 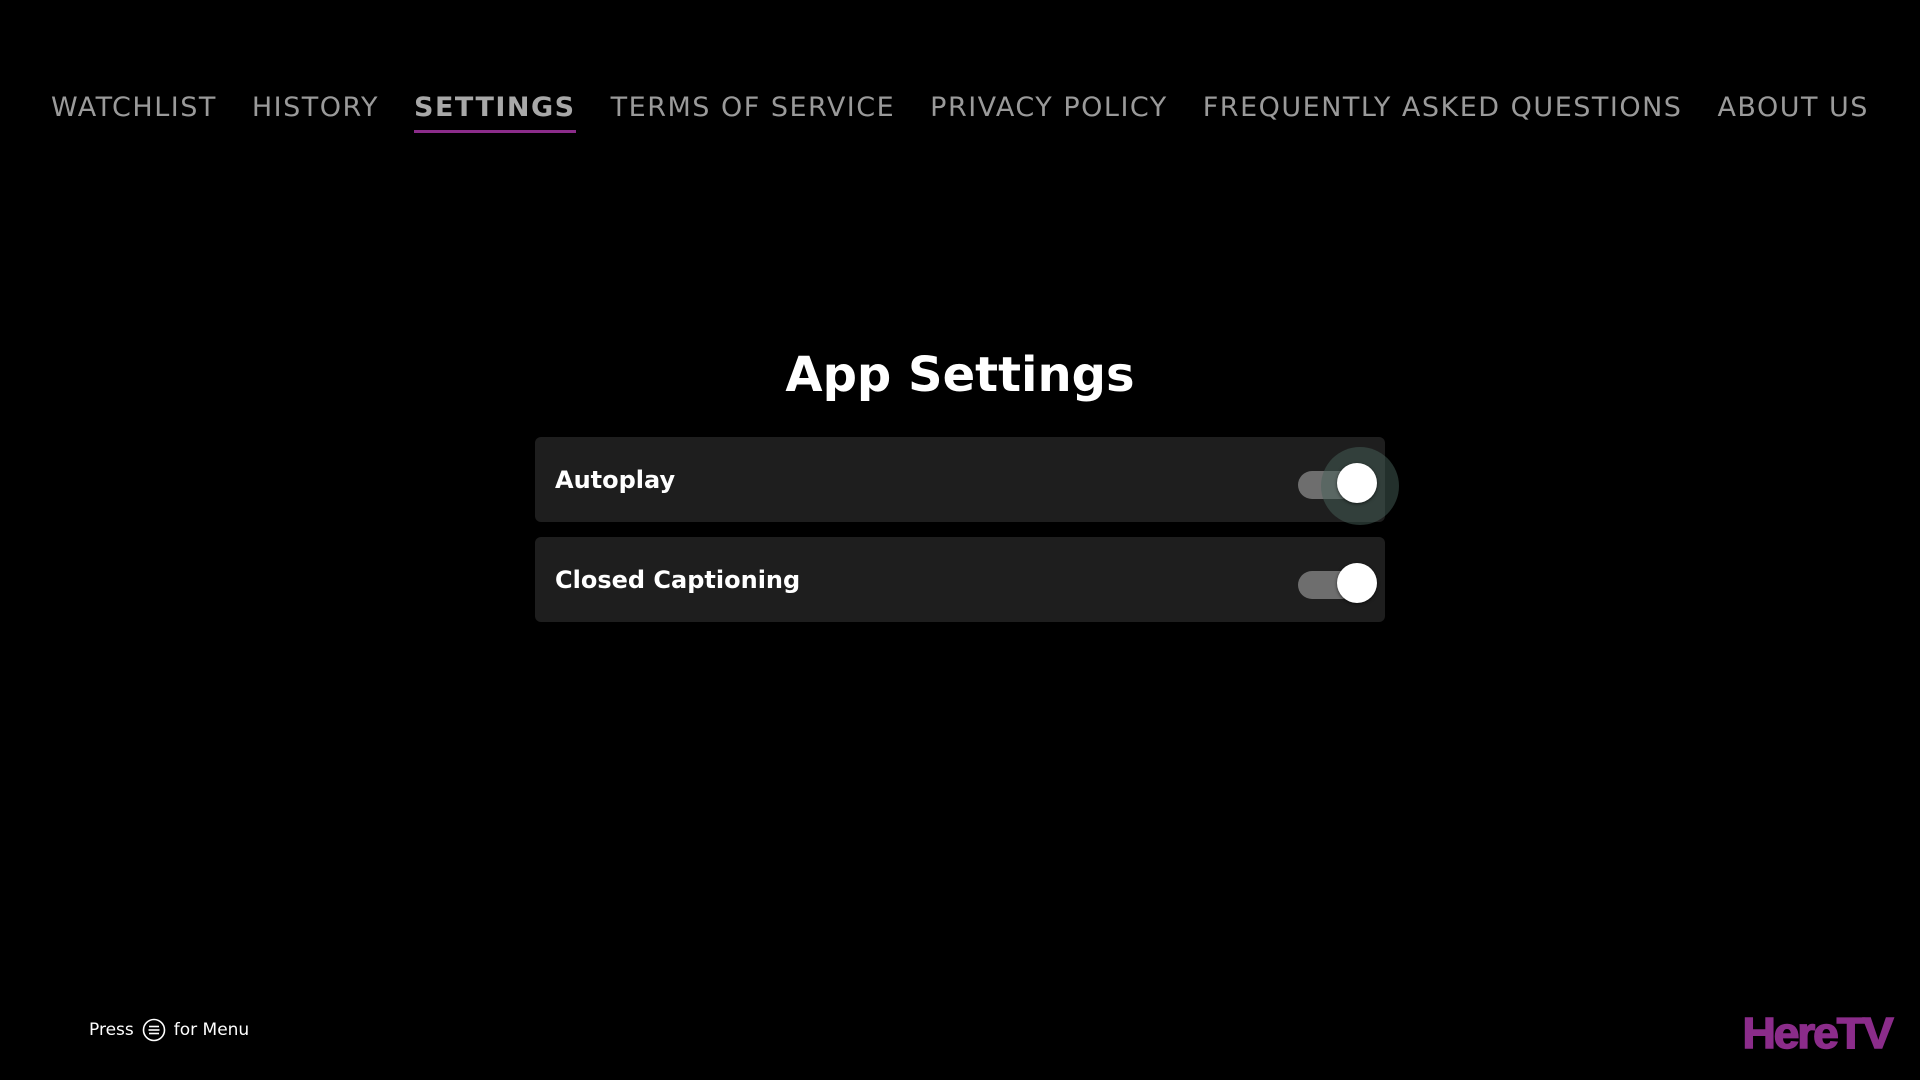 I want to click on page-title: App Settings, so click(x=960, y=375).